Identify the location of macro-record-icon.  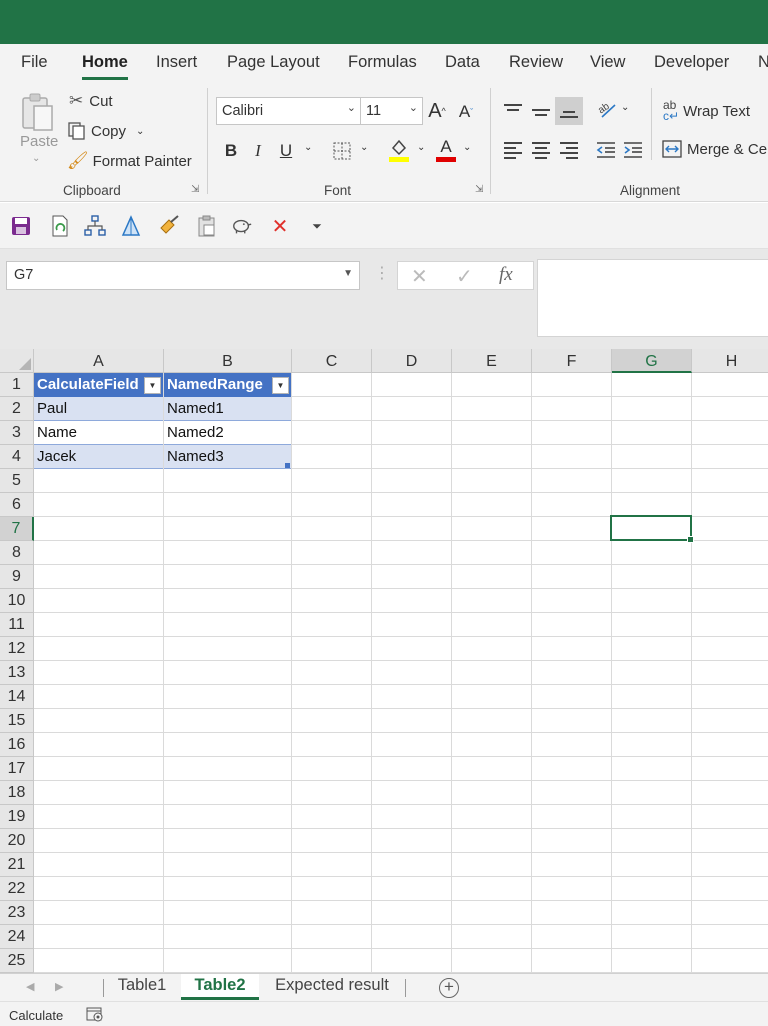
(95, 1014).